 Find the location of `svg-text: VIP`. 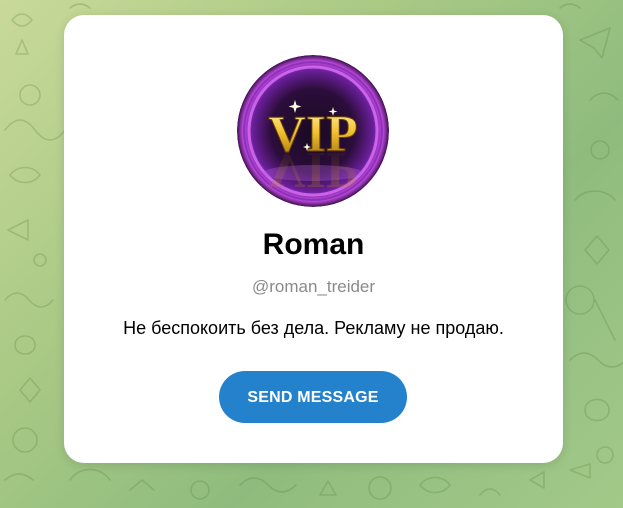

svg-text: VIP is located at coordinates (313, 169).